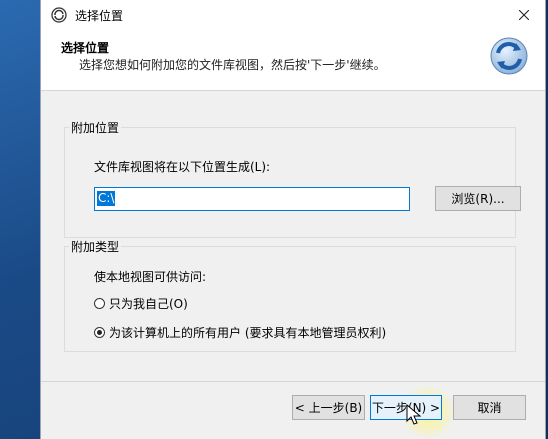 The image size is (548, 439). Describe the element at coordinates (293, 381) in the screenshot. I see `footer-separator` at that location.